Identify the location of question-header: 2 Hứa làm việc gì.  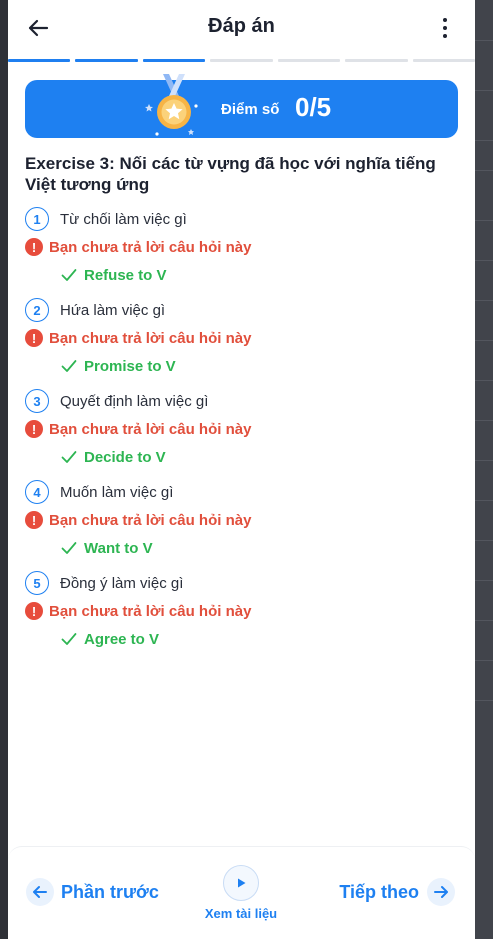
(95, 310).